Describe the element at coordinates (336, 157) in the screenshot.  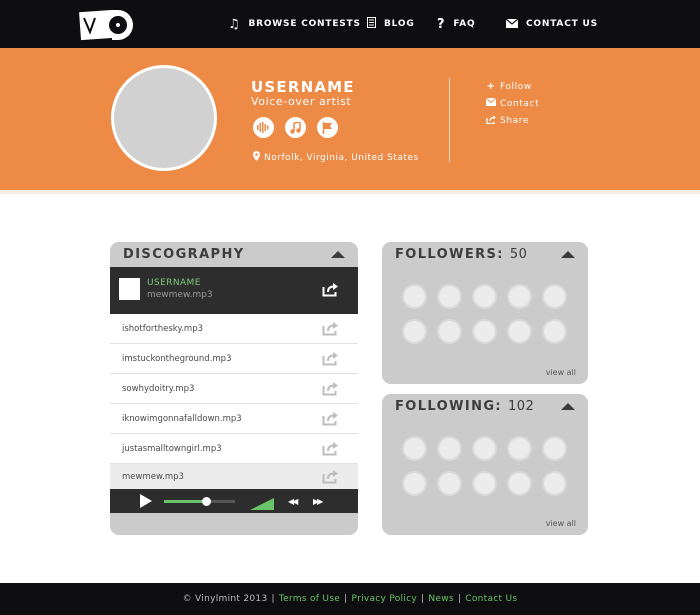
I see `profile-location: Norfolk, Virginia, United States` at that location.